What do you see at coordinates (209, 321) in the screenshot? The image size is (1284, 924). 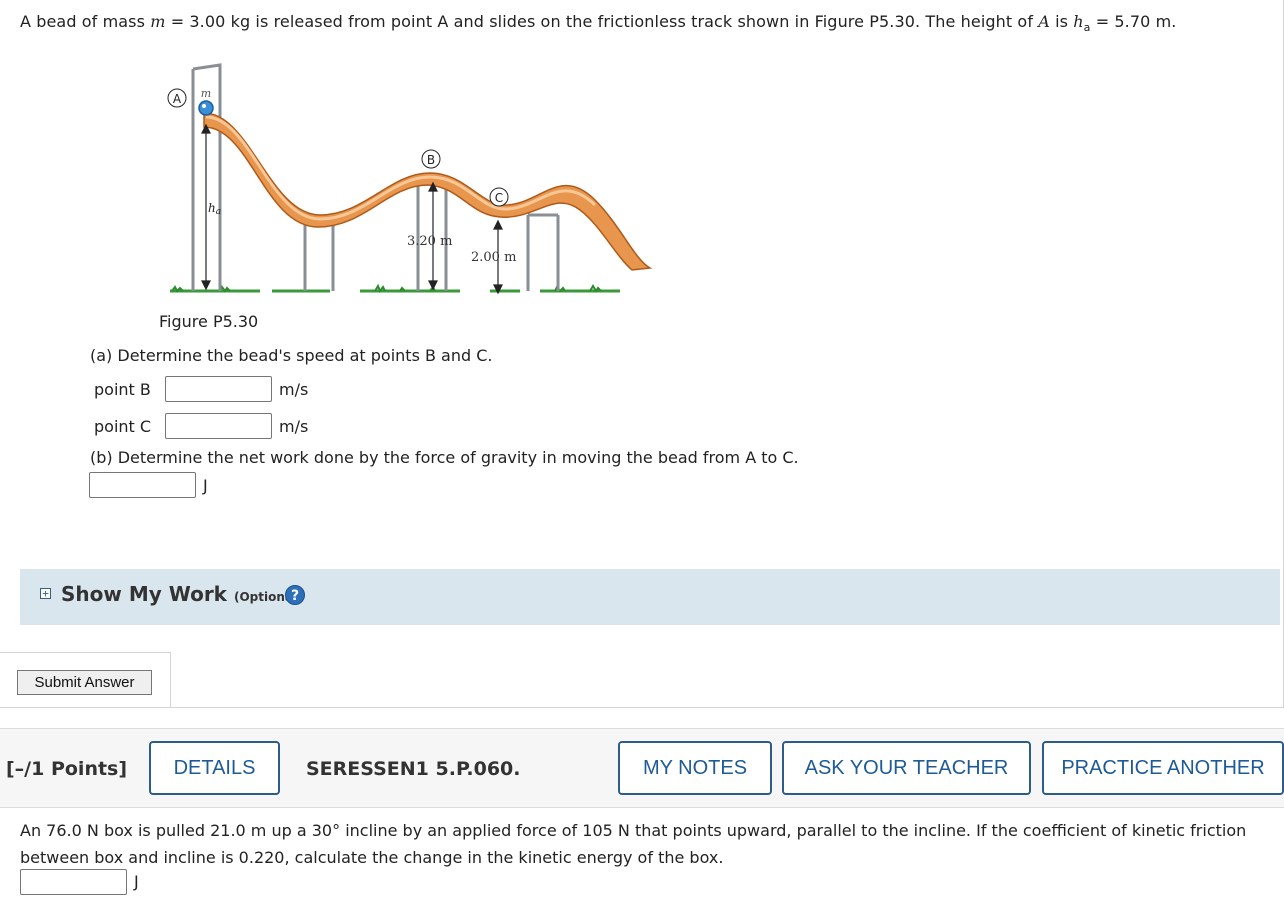 I see `figure-caption: Figure P5.30` at bounding box center [209, 321].